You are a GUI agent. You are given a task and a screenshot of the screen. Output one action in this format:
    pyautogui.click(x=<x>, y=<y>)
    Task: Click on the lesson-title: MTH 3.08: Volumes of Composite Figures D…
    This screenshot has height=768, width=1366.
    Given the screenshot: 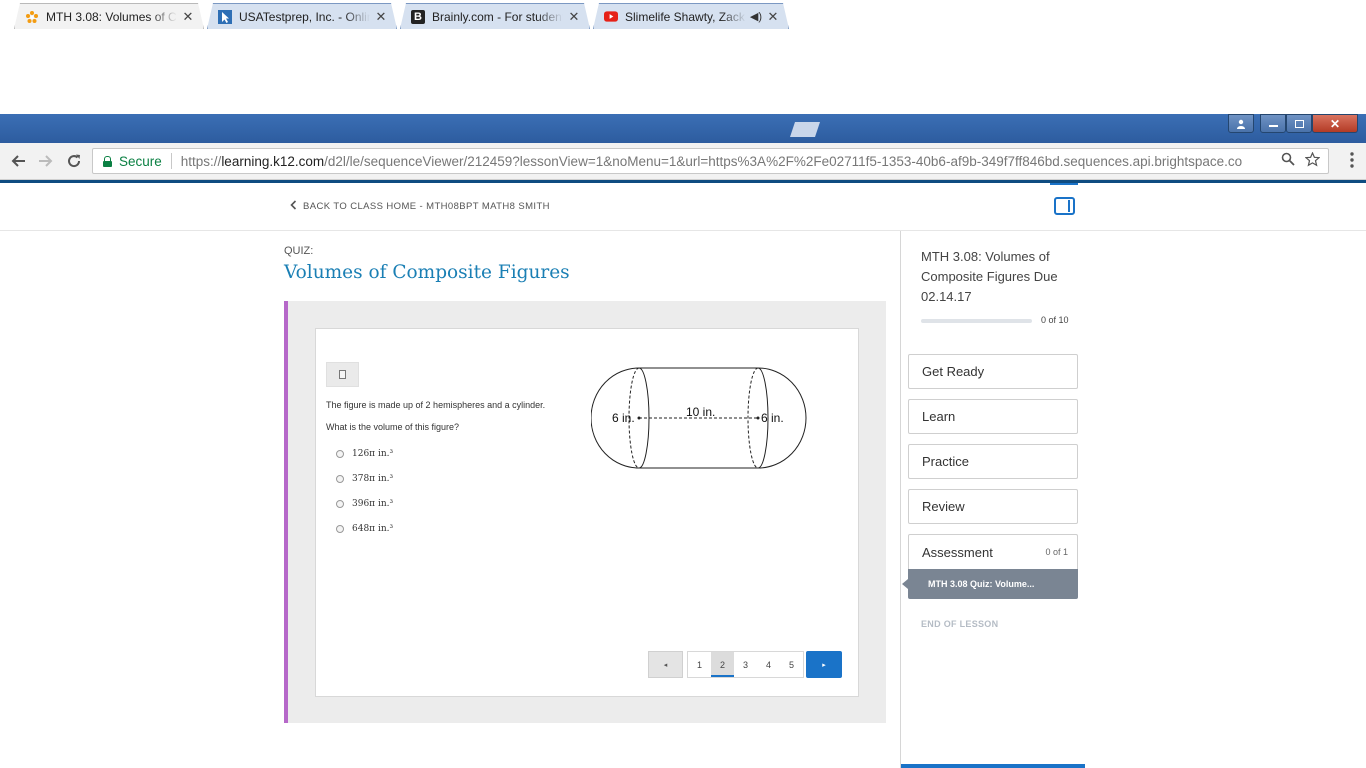 What is the action you would take?
    pyautogui.click(x=989, y=276)
    